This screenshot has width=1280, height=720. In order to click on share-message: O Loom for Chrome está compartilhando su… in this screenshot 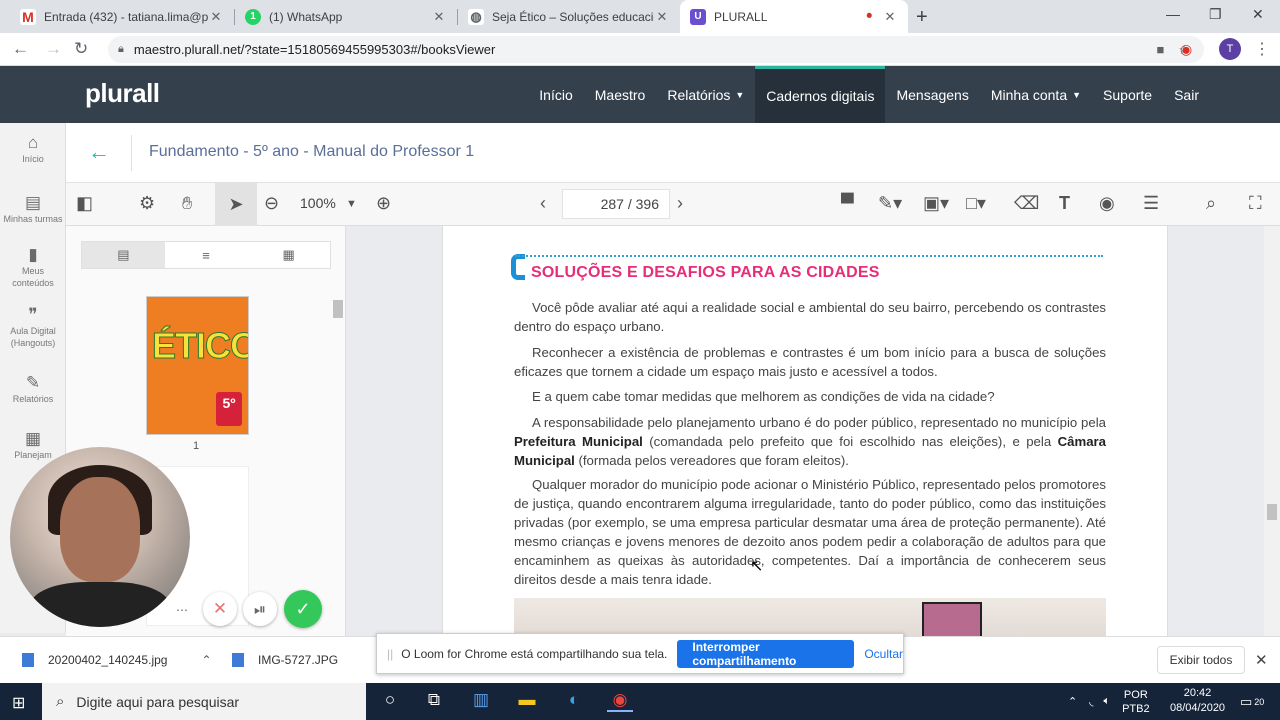, I will do `click(534, 653)`.